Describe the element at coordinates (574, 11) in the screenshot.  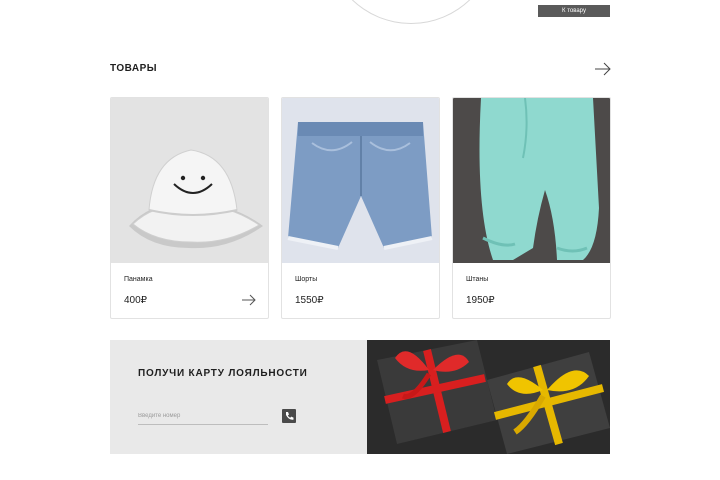
I see `to-product-button: К товару` at that location.